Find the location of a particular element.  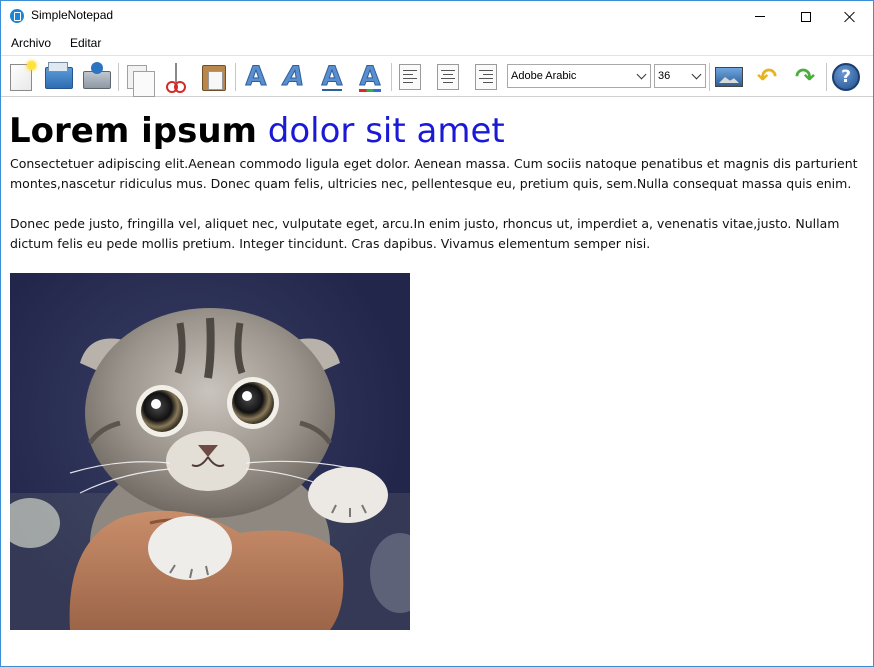

insert-image-icon is located at coordinates (729, 77).